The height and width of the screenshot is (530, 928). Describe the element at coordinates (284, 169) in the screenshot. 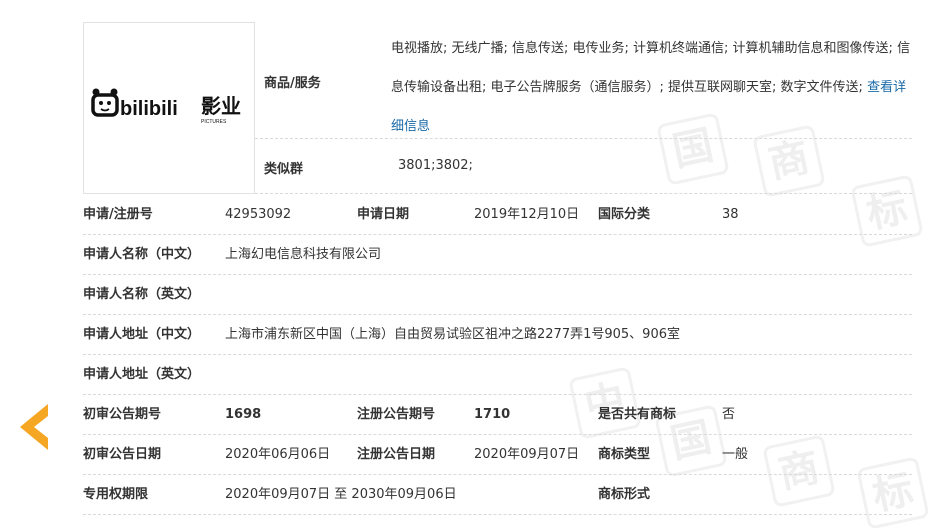

I see `similar-group-label: 类似群` at that location.